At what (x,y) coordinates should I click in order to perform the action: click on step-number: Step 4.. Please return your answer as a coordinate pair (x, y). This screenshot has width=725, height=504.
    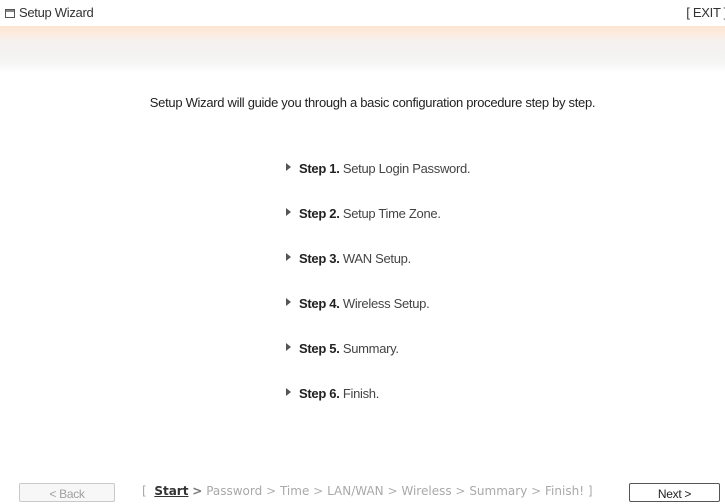
    Looking at the image, I should click on (319, 303).